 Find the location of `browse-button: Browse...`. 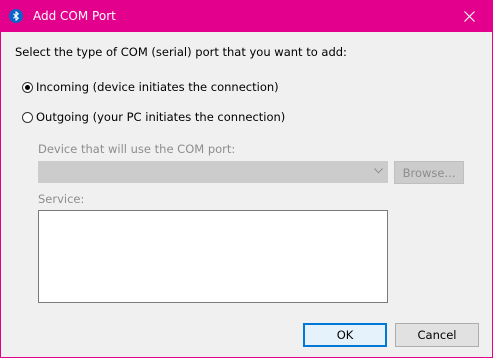

browse-button: Browse... is located at coordinates (429, 172).